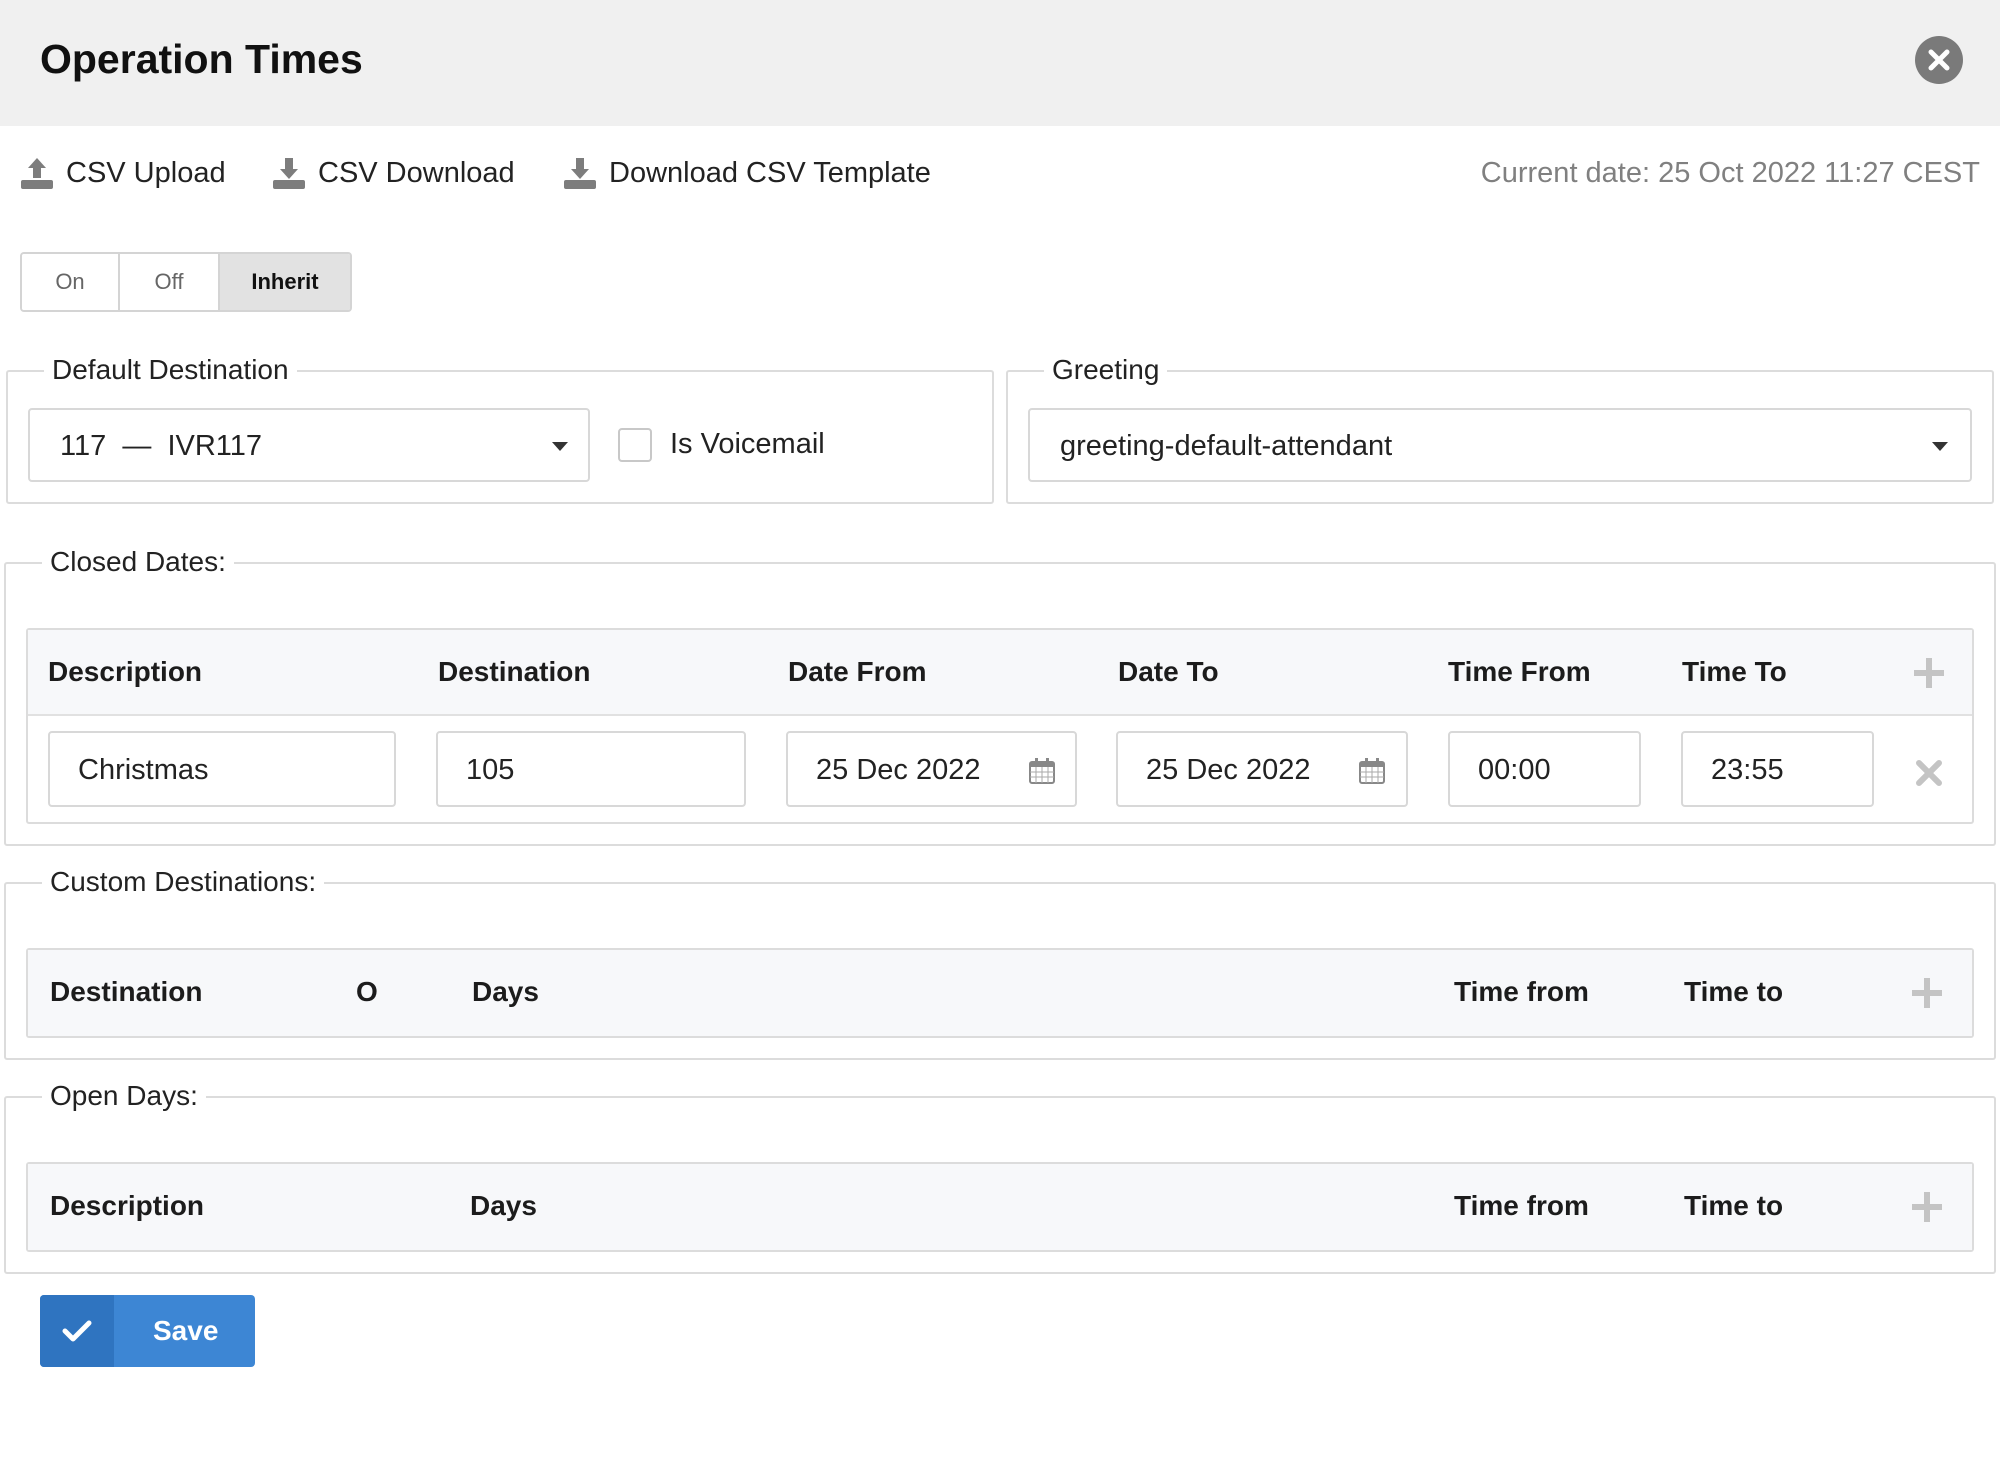 This screenshot has height=1474, width=2000. Describe the element at coordinates (222, 769) in the screenshot. I see `closed-date-description-input: Christmas` at that location.